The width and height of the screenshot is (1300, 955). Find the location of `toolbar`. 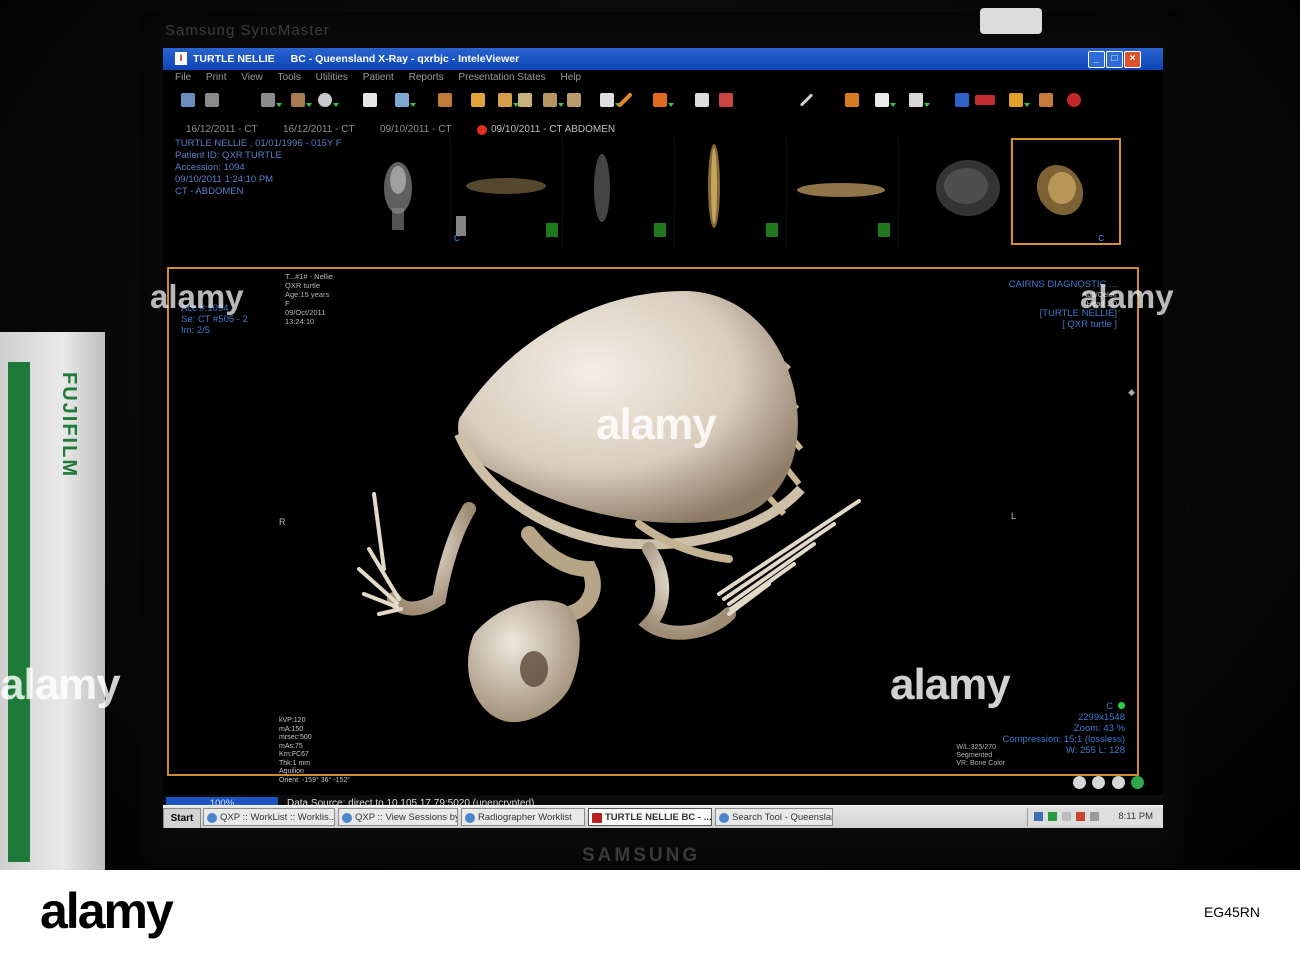

toolbar is located at coordinates (663, 102).